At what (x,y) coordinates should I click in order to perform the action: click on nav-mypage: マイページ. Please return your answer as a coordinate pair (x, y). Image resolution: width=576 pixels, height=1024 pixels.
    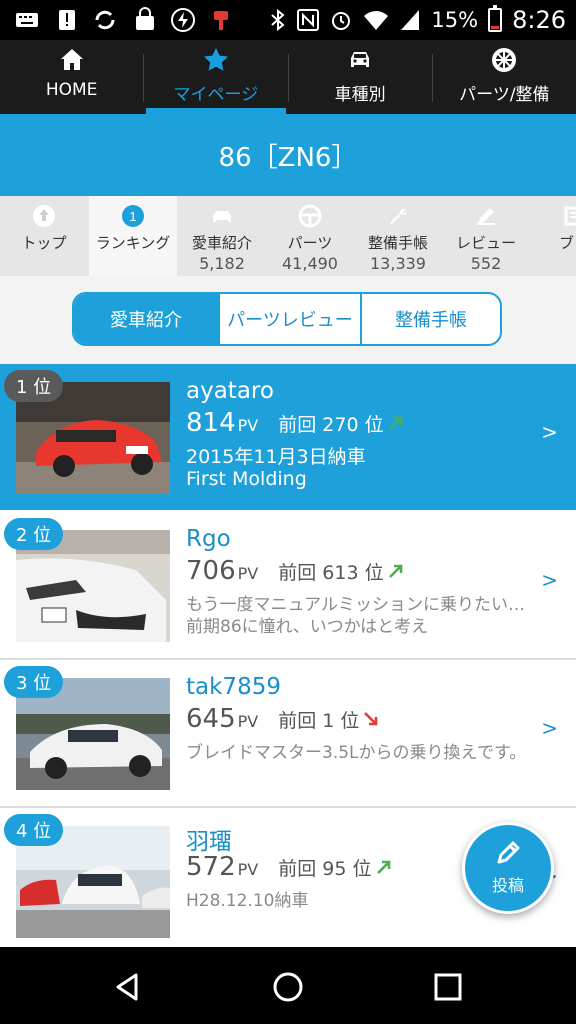
    Looking at the image, I should click on (215, 77).